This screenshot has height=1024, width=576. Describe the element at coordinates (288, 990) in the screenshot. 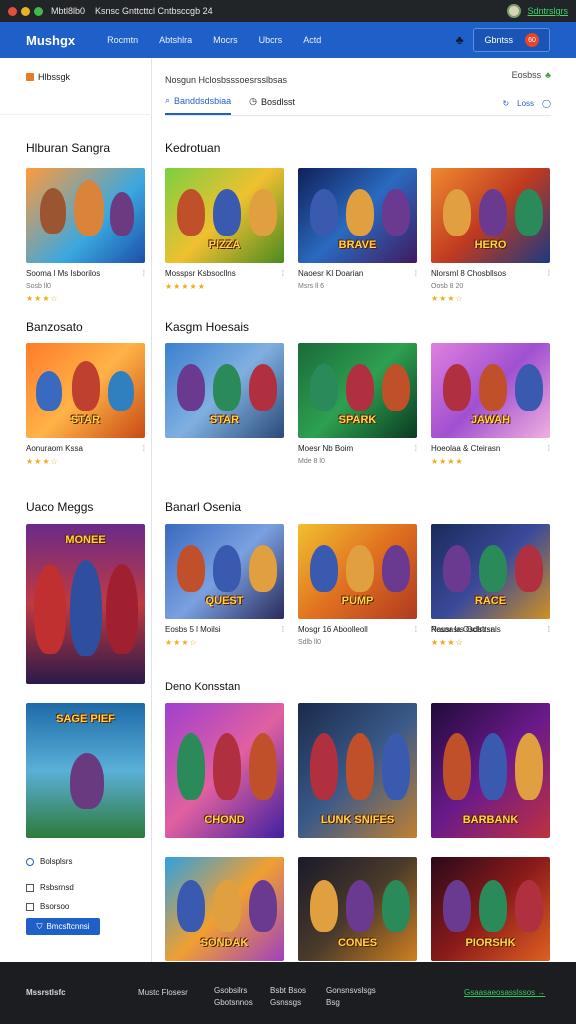

I see `footer-link: Bsbt Bsos` at that location.